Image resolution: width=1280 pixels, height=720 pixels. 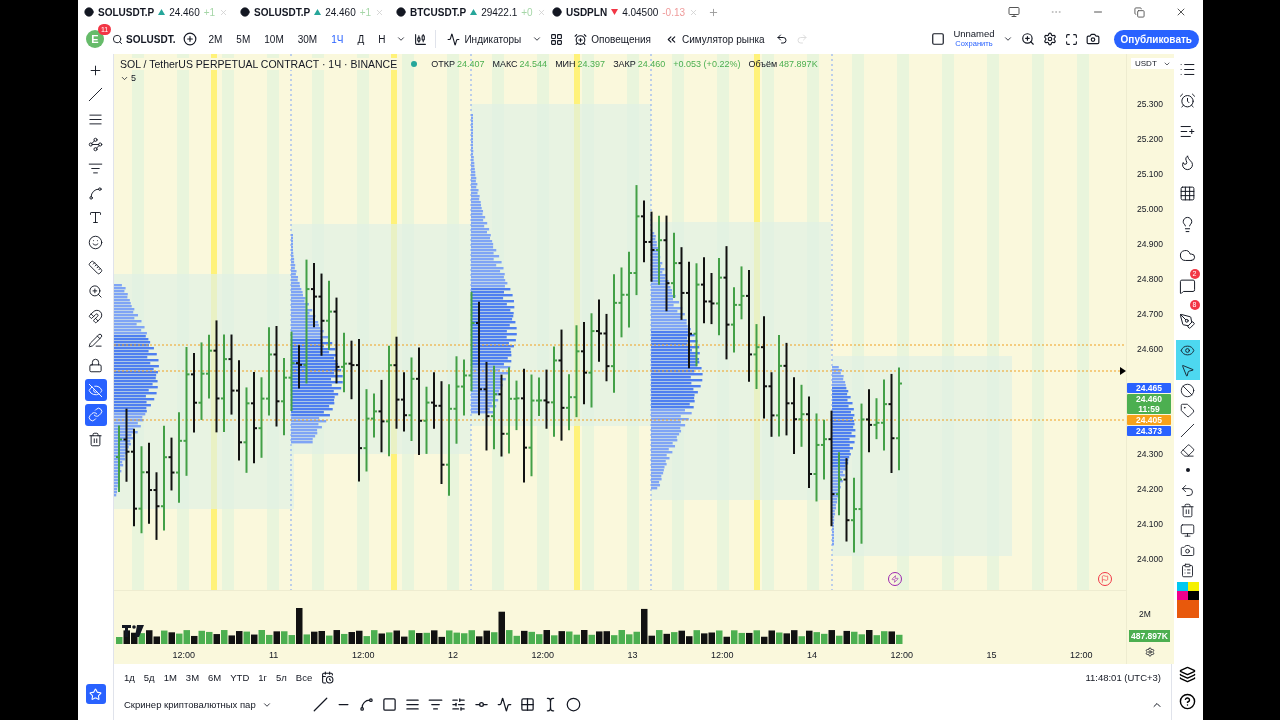 I want to click on cloud-icon, so click(x=1187, y=255).